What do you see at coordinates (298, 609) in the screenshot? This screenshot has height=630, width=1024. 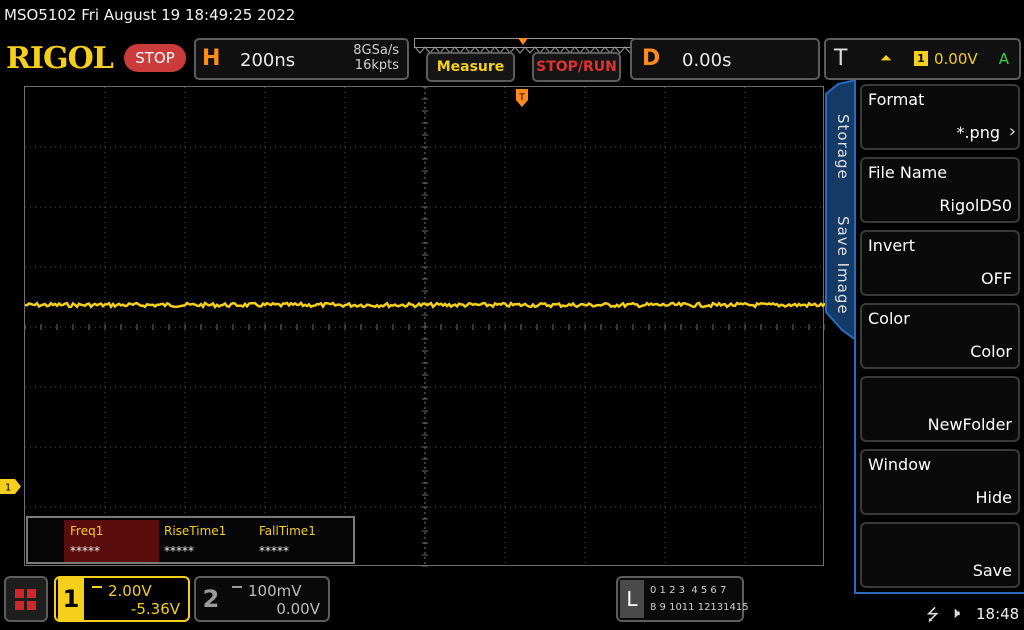 I see `ch2-offset: 0.00V` at bounding box center [298, 609].